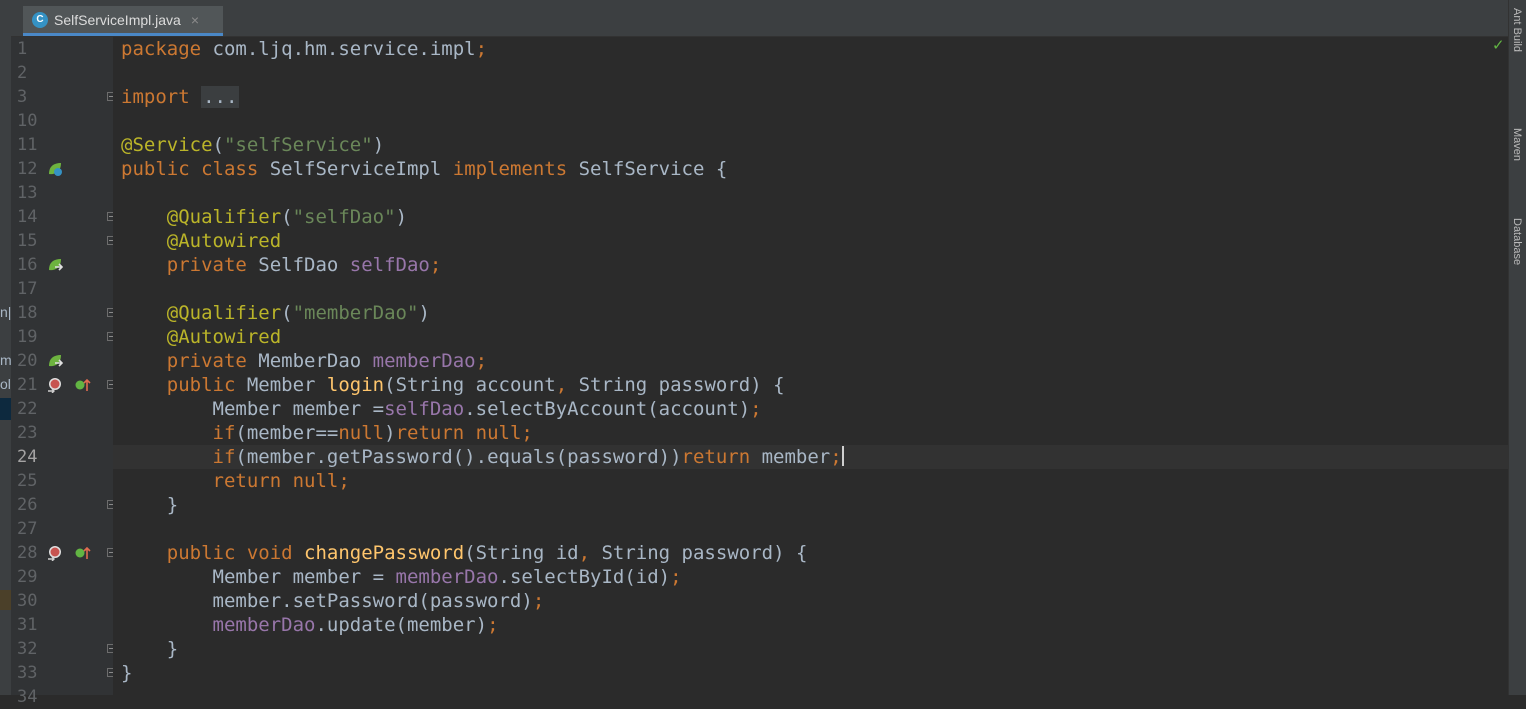 Image resolution: width=1526 pixels, height=709 pixels. I want to click on line-number: 13, so click(27, 193).